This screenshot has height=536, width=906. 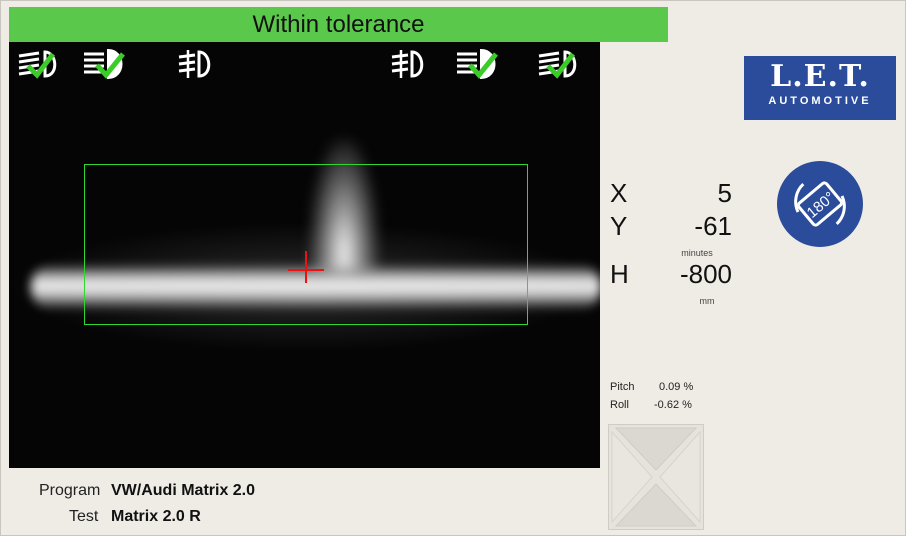 What do you see at coordinates (713, 226) in the screenshot?
I see `y-value: -61` at bounding box center [713, 226].